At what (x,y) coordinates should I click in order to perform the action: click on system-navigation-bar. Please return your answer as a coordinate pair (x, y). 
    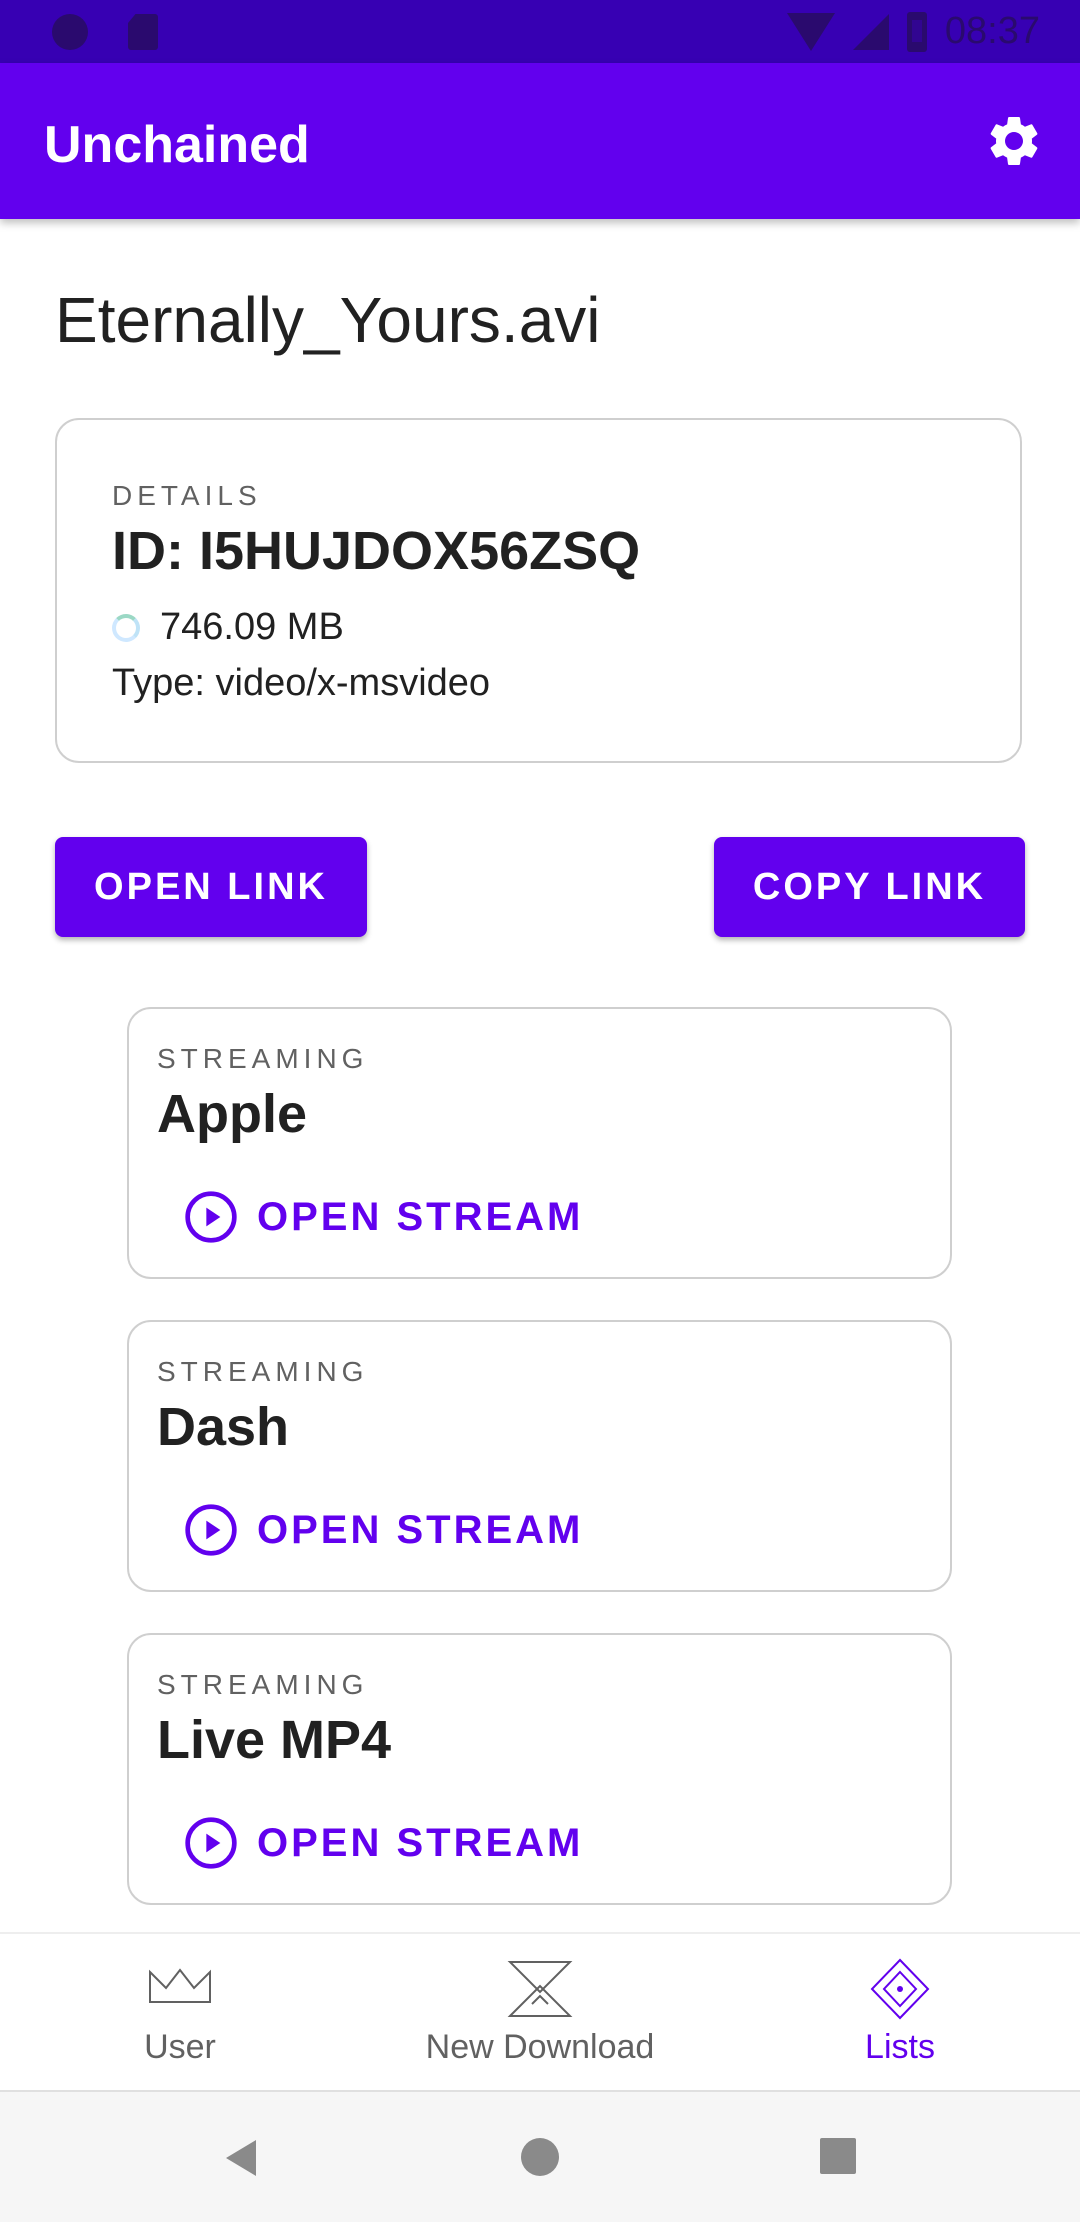
    Looking at the image, I should click on (540, 2156).